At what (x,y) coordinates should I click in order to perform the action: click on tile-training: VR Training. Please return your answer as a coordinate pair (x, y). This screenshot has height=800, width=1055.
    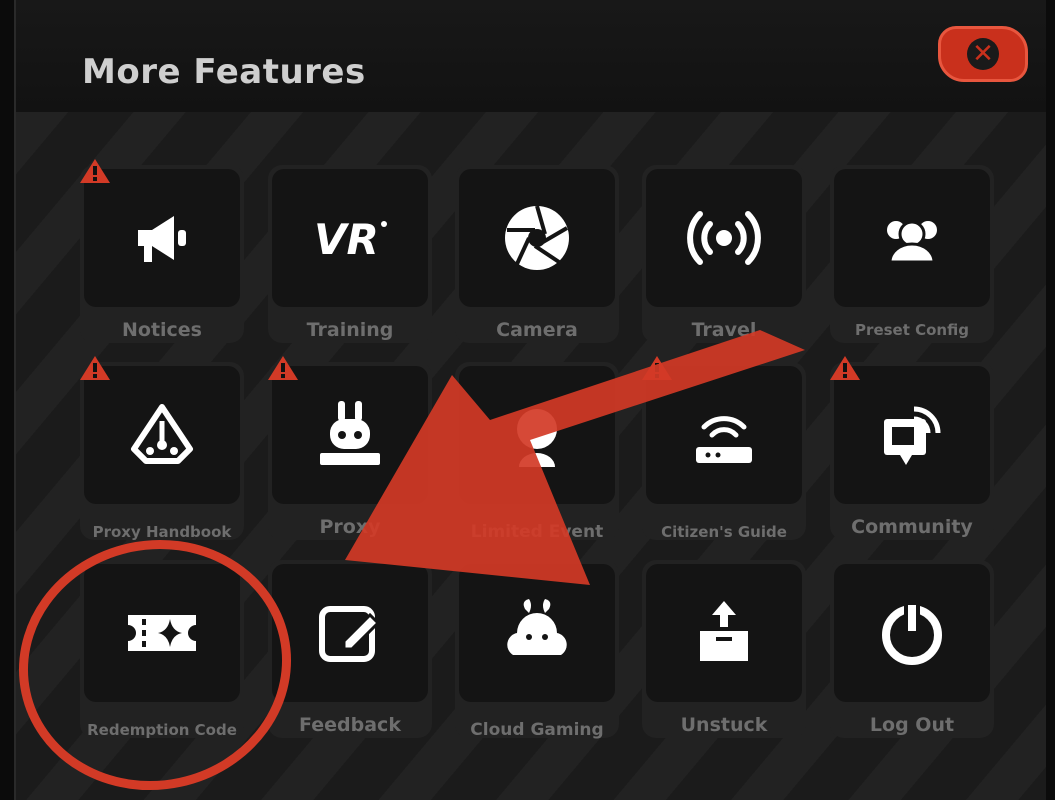
    Looking at the image, I should click on (350, 254).